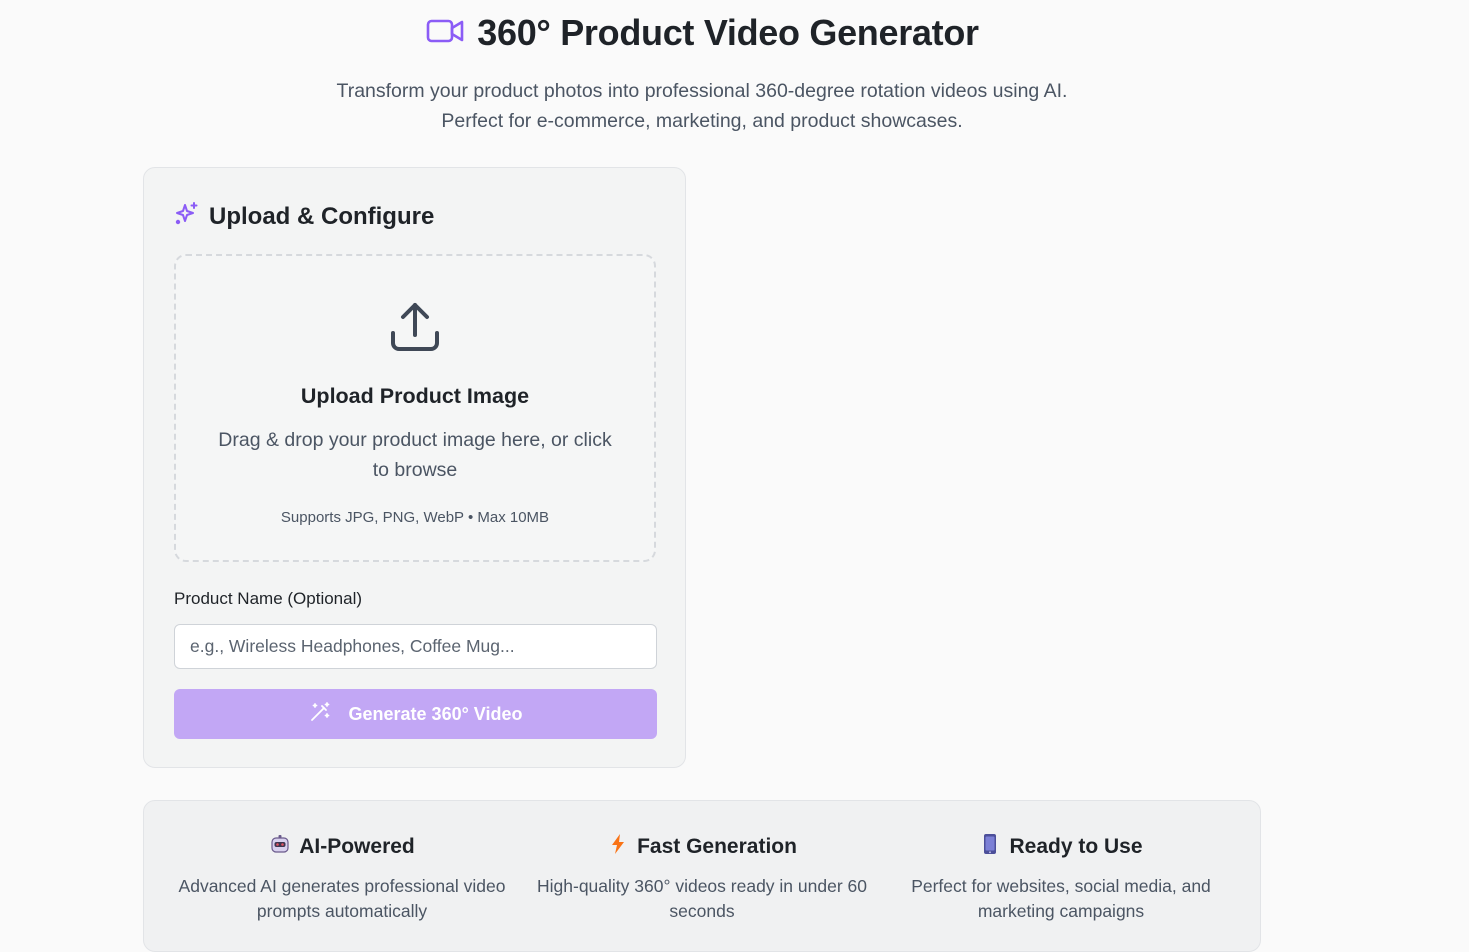  I want to click on card-header: Upload & Configure, so click(304, 216).